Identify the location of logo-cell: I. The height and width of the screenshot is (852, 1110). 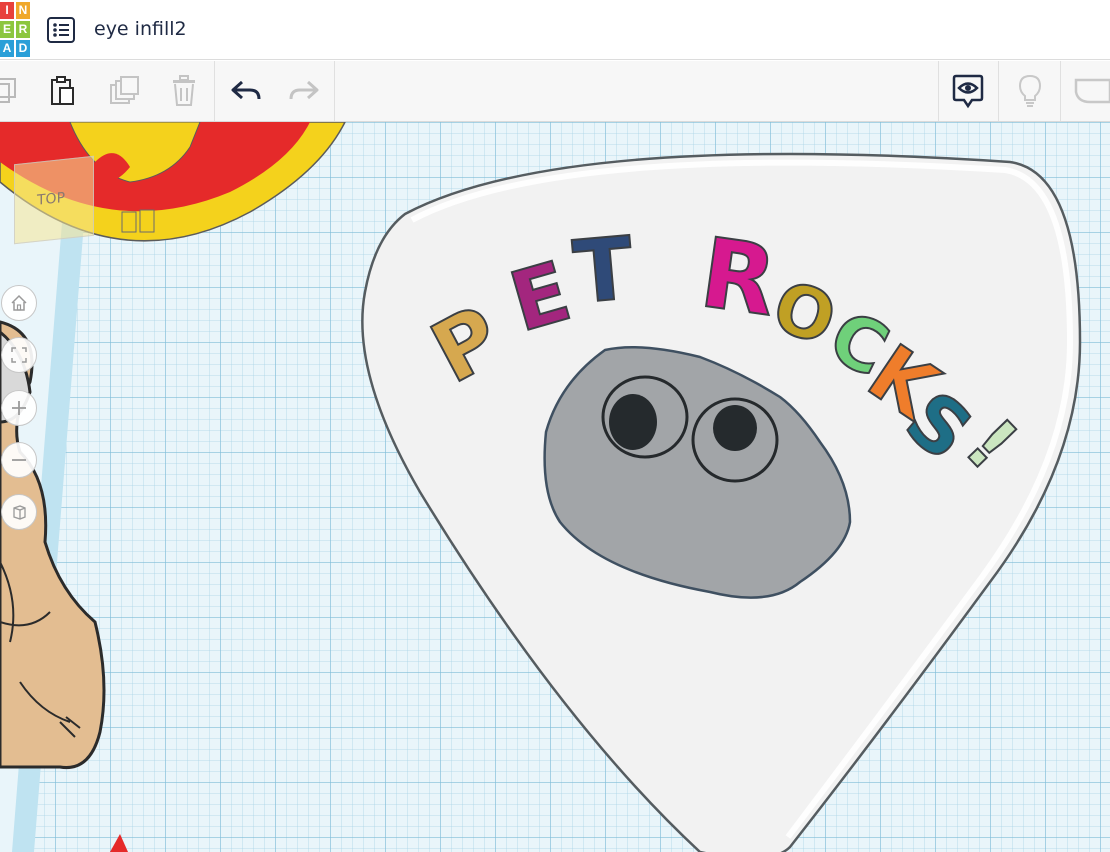
(7, 10).